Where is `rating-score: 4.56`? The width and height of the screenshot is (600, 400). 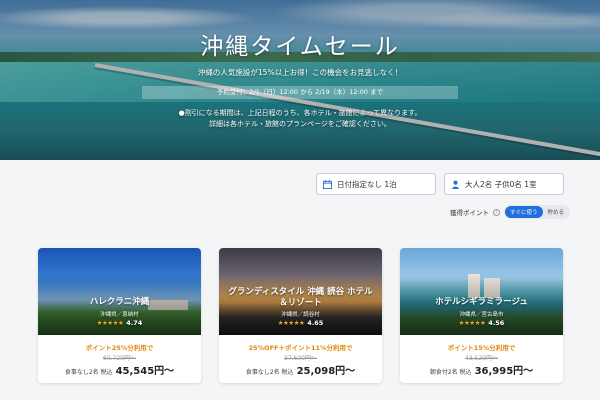 rating-score: 4.56 is located at coordinates (496, 323).